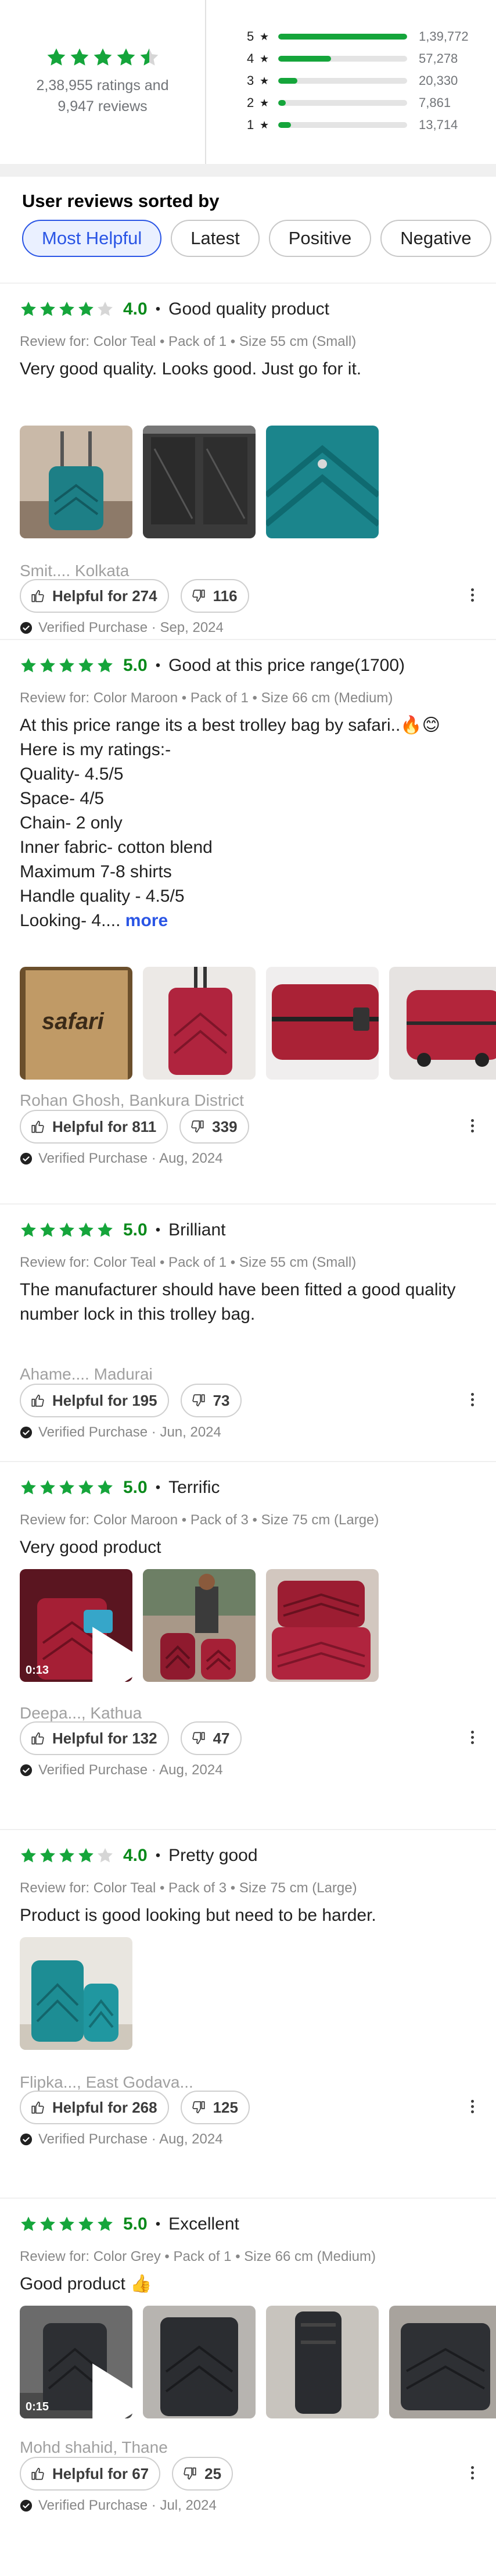 Image resolution: width=496 pixels, height=2576 pixels. Describe the element at coordinates (94, 1738) in the screenshot. I see `helpful-button: Helpful for 132` at that location.